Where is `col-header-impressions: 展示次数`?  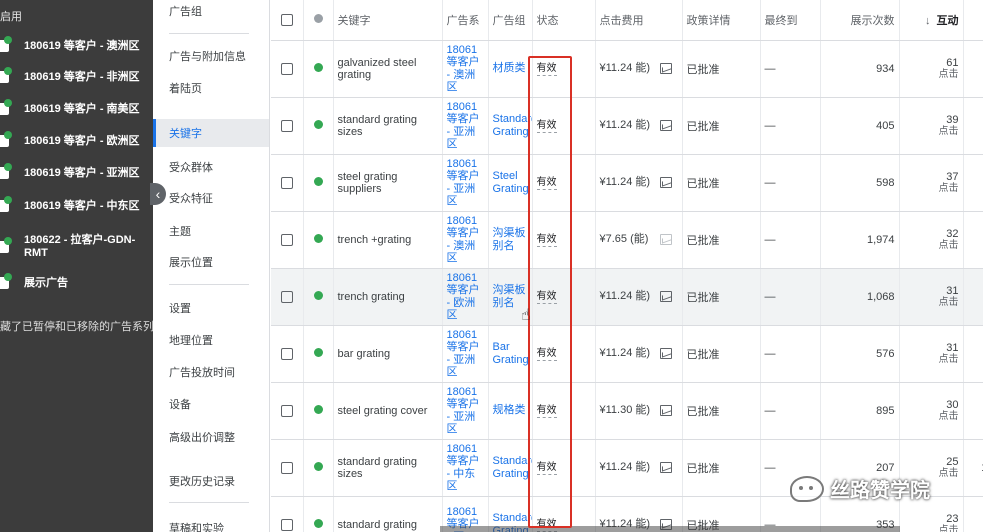 col-header-impressions: 展示次数 is located at coordinates (860, 20).